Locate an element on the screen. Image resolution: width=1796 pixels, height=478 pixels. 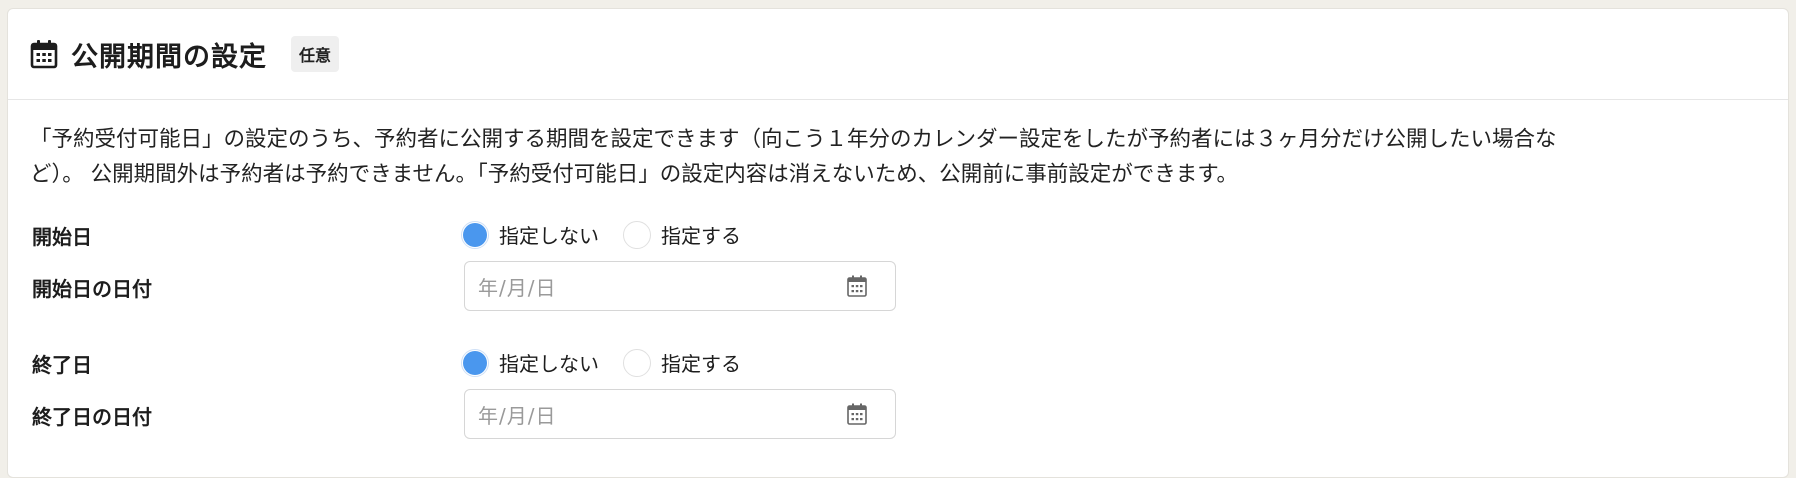
end-date-input: 年/月/日 is located at coordinates (680, 414).